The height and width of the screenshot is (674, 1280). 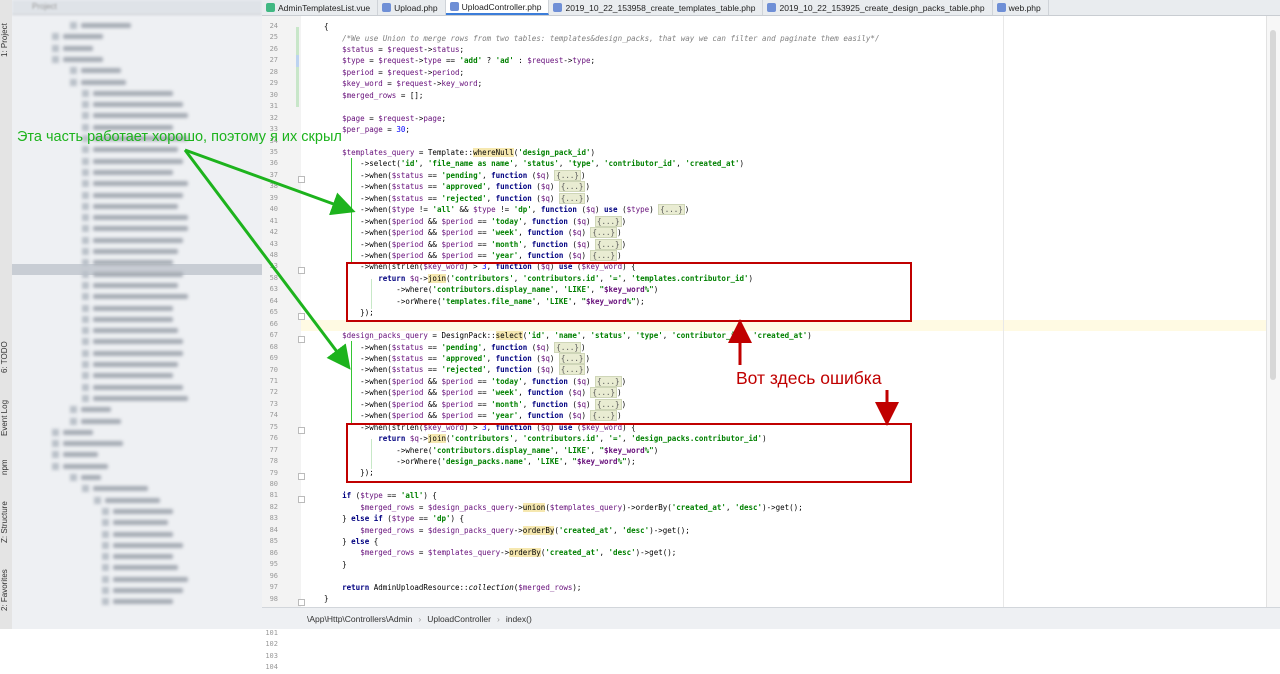 What do you see at coordinates (320, 7) in the screenshot?
I see `tab-admin-templates-list: AdminTemplatesList.vue` at bounding box center [320, 7].